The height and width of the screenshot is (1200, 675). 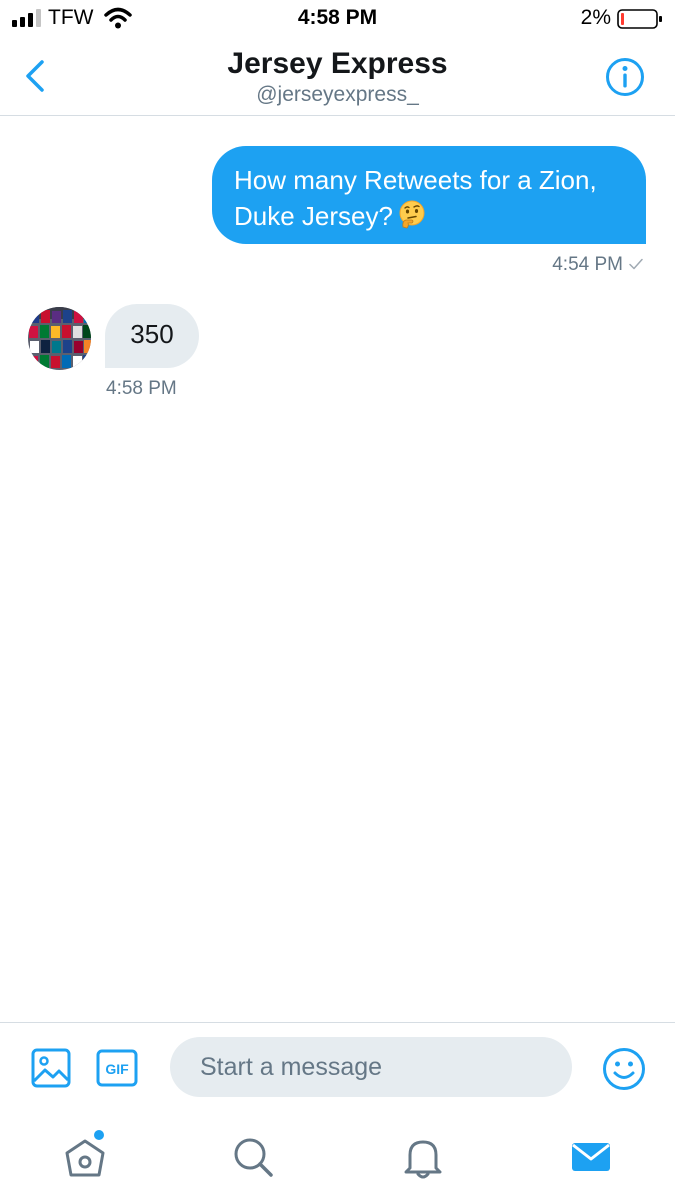 What do you see at coordinates (639, 19) in the screenshot?
I see `battery-icon` at bounding box center [639, 19].